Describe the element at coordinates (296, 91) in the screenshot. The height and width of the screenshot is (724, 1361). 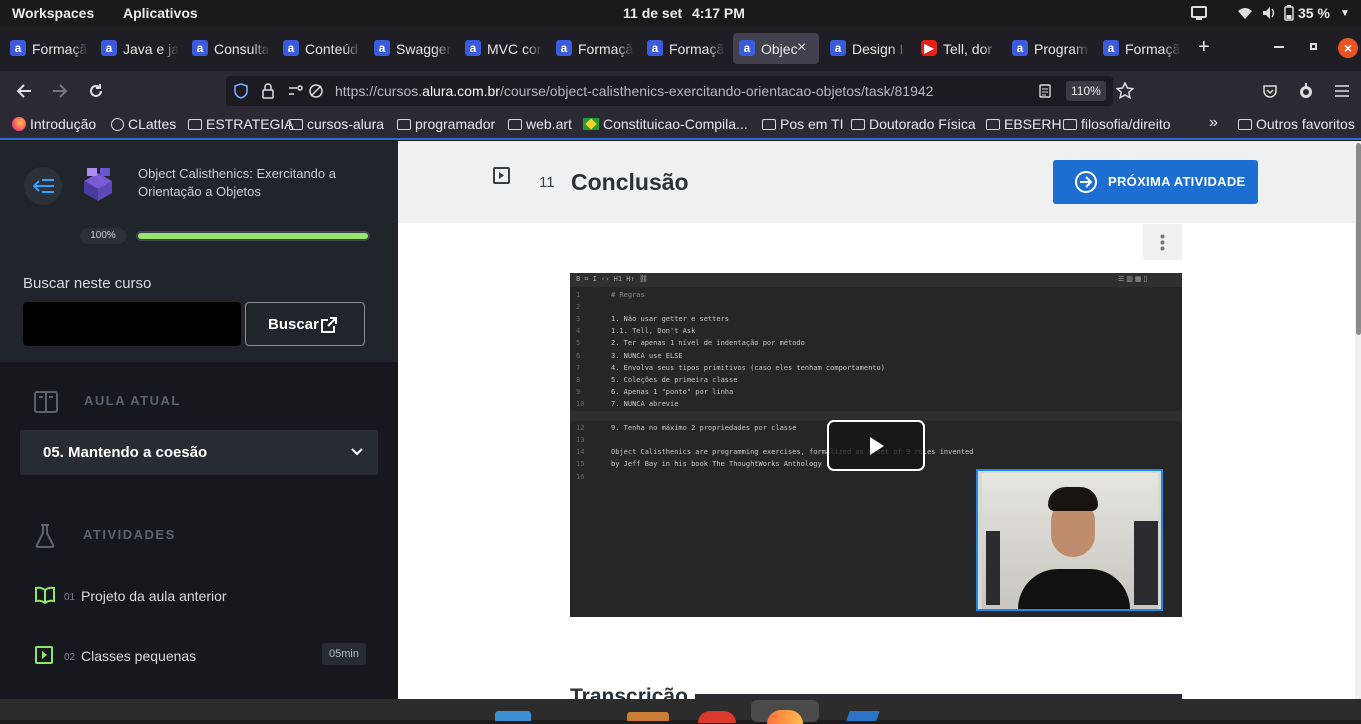
I see `permissions-icon` at that location.